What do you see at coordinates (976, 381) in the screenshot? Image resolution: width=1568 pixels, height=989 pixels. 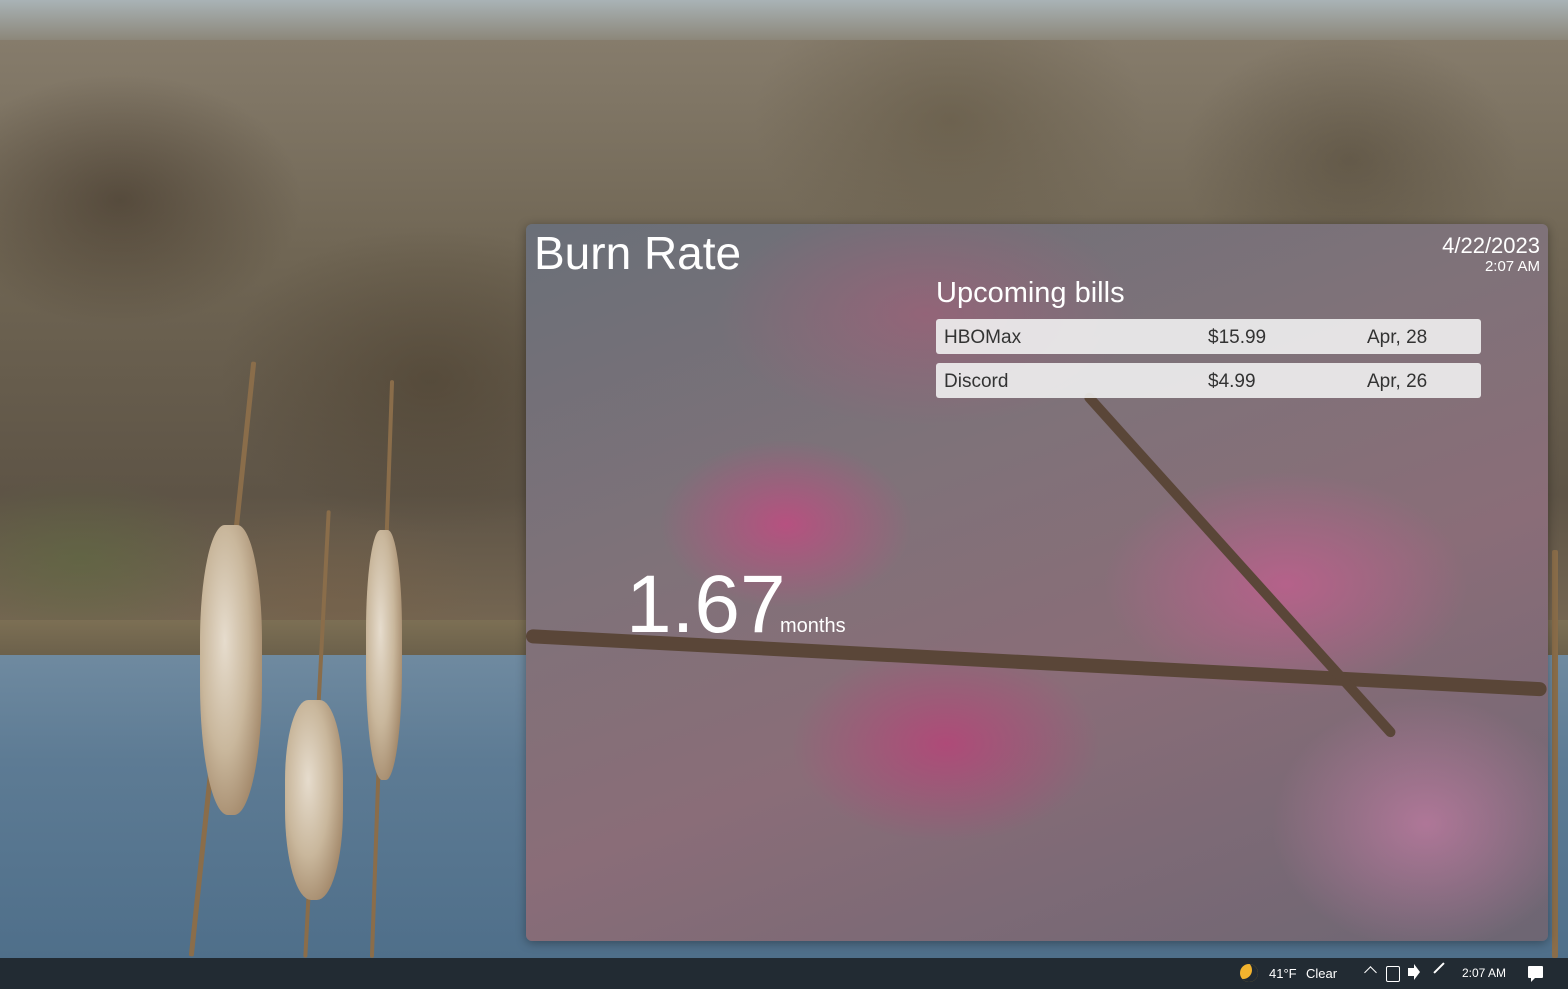 I see `bill-name: Discord` at bounding box center [976, 381].